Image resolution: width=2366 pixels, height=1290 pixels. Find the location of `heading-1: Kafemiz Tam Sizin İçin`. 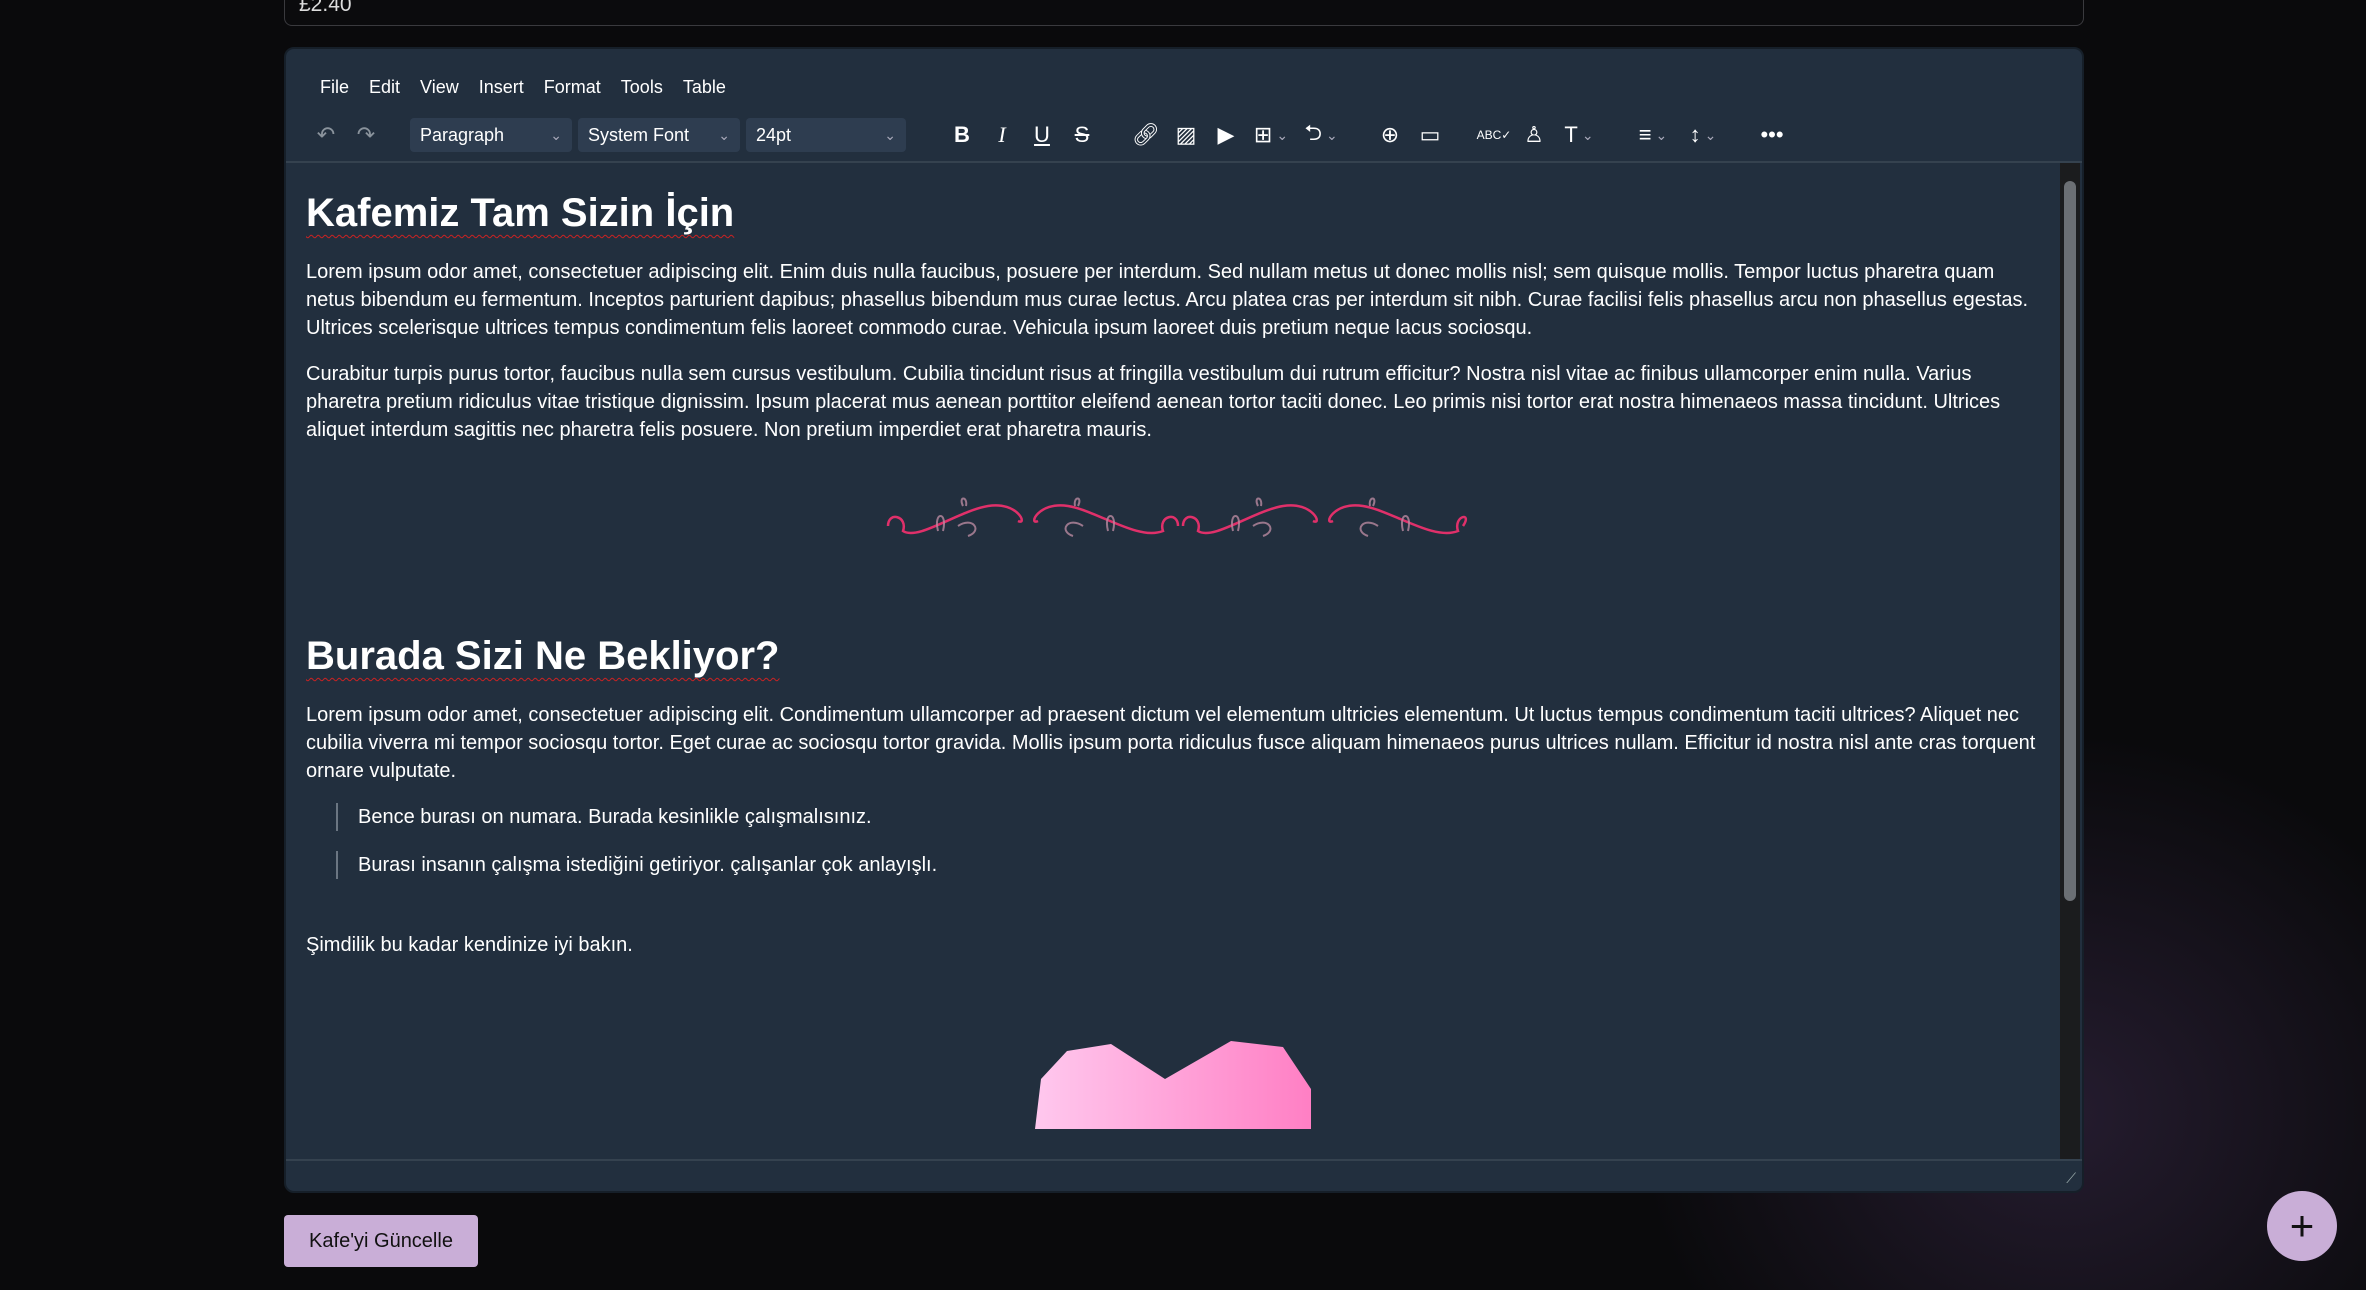

heading-1: Kafemiz Tam Sizin İçin is located at coordinates (520, 213).